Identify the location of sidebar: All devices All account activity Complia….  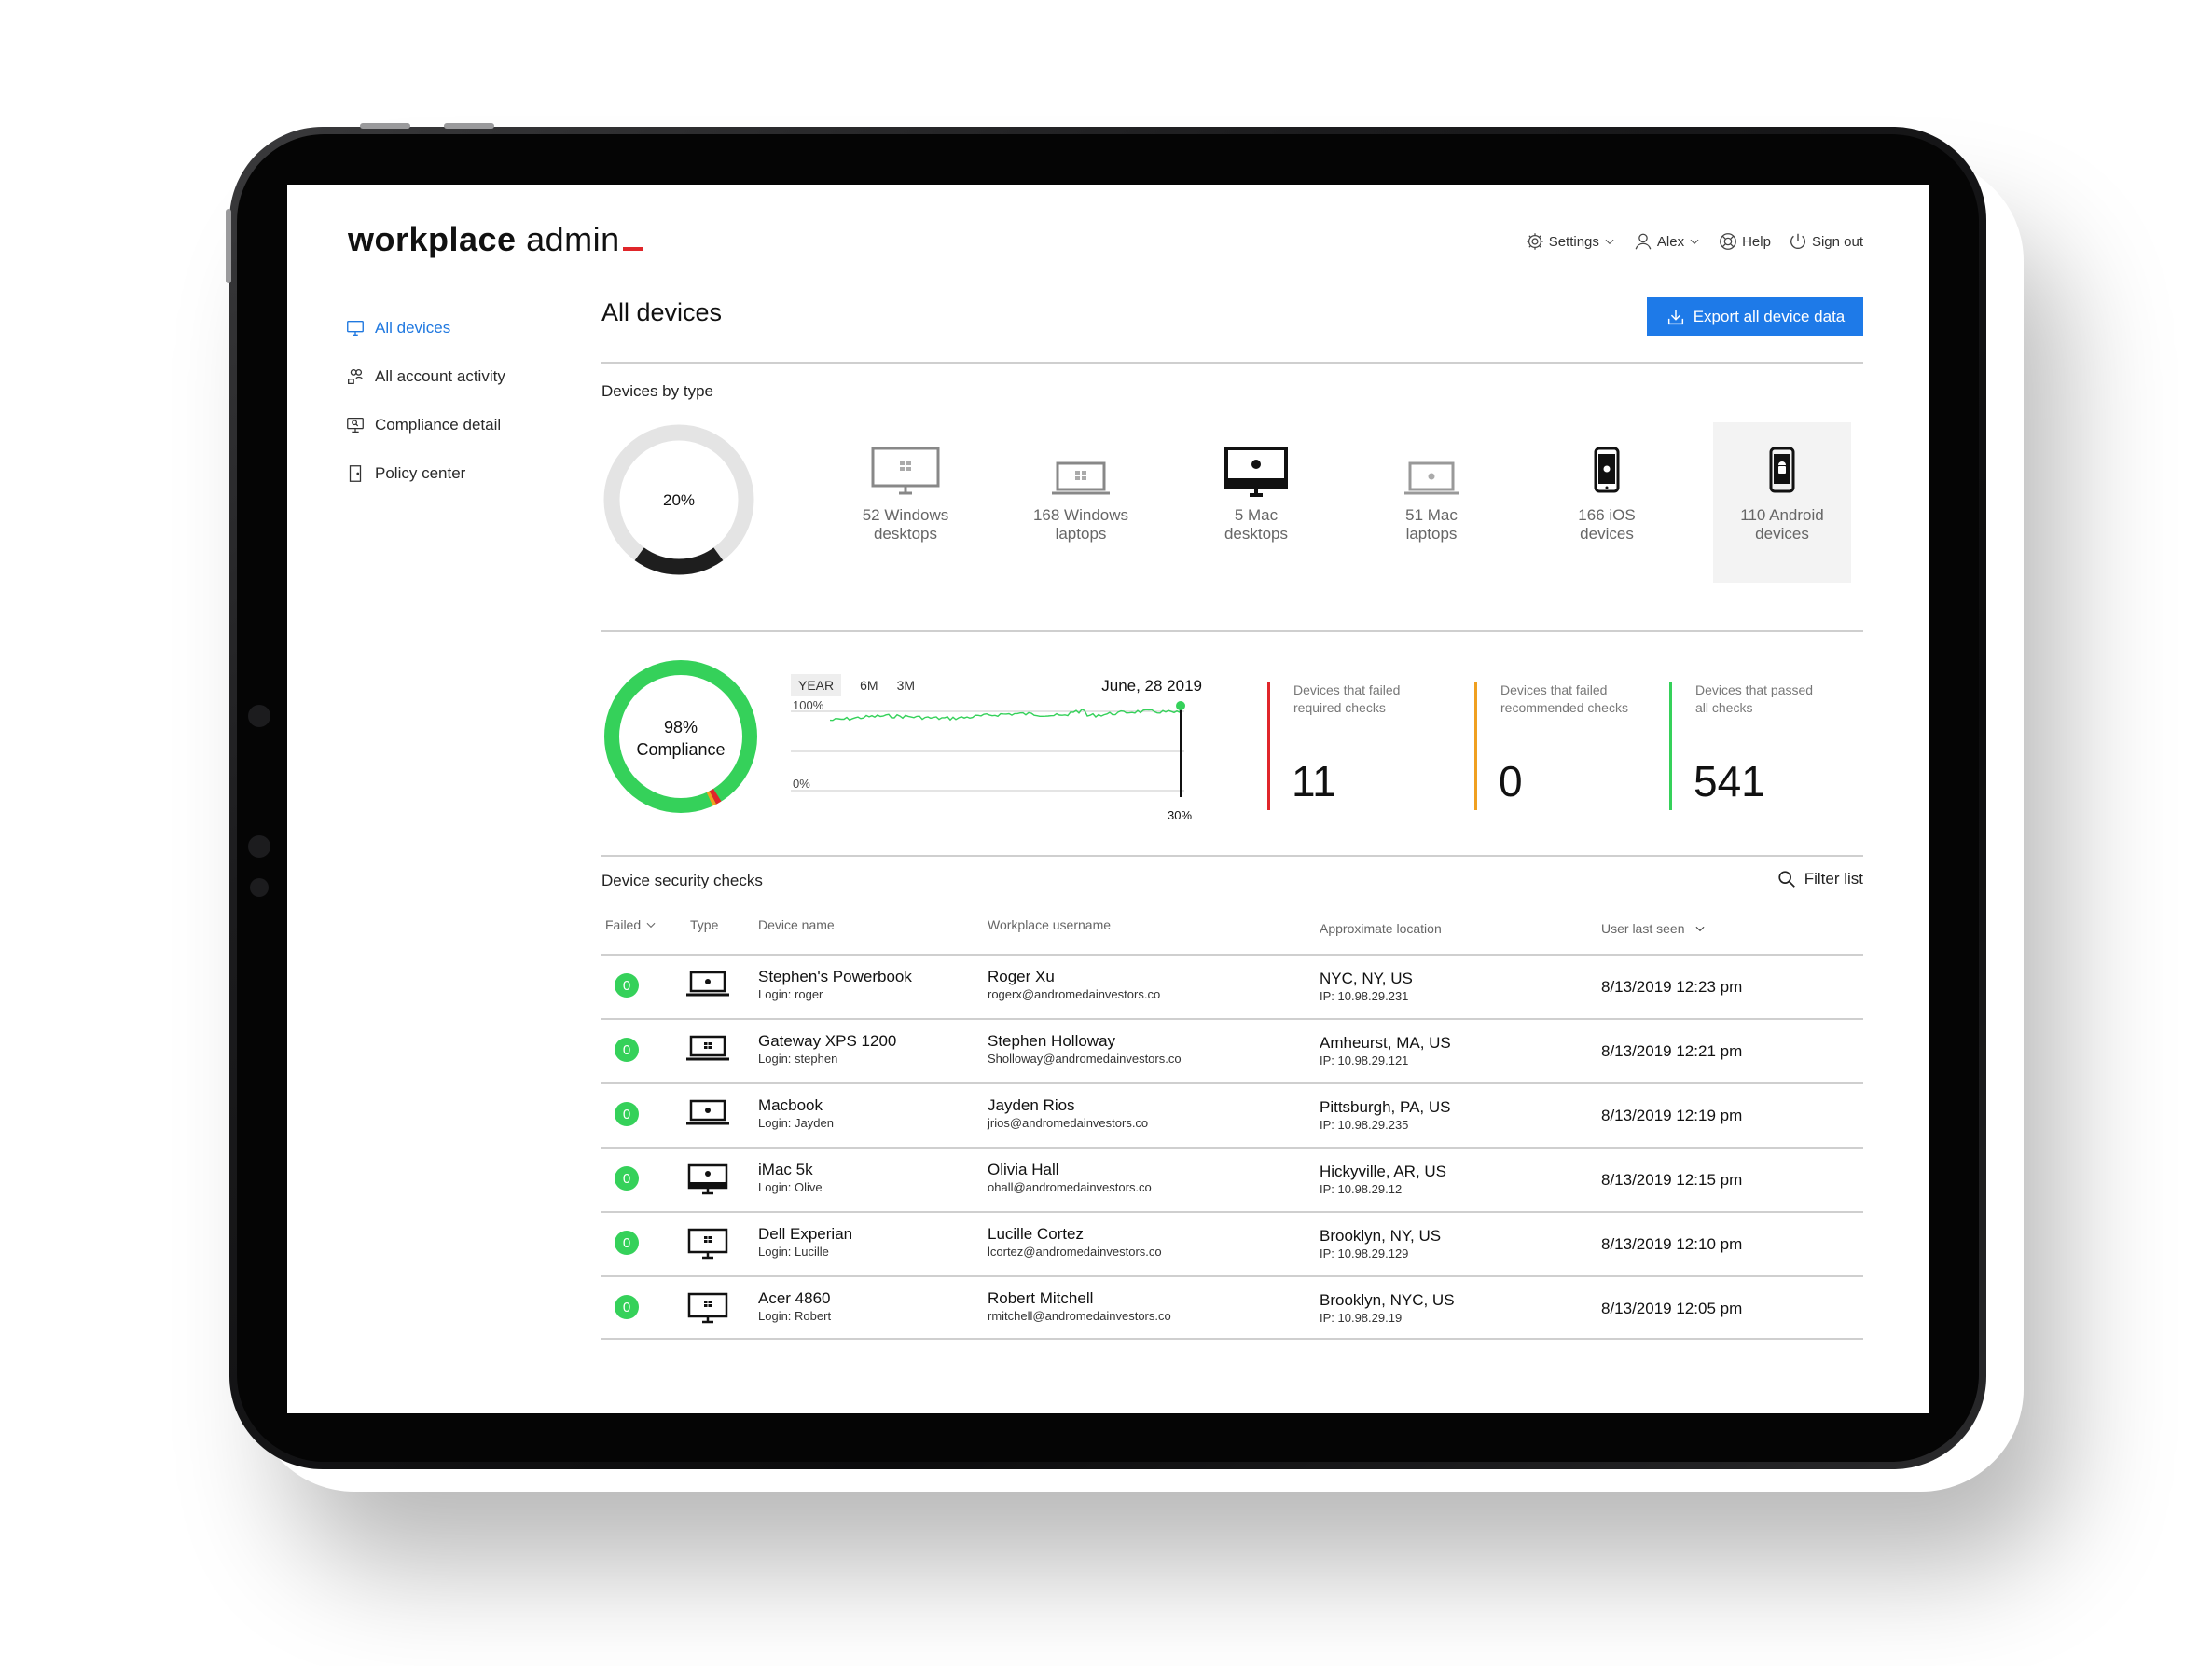
(425, 401).